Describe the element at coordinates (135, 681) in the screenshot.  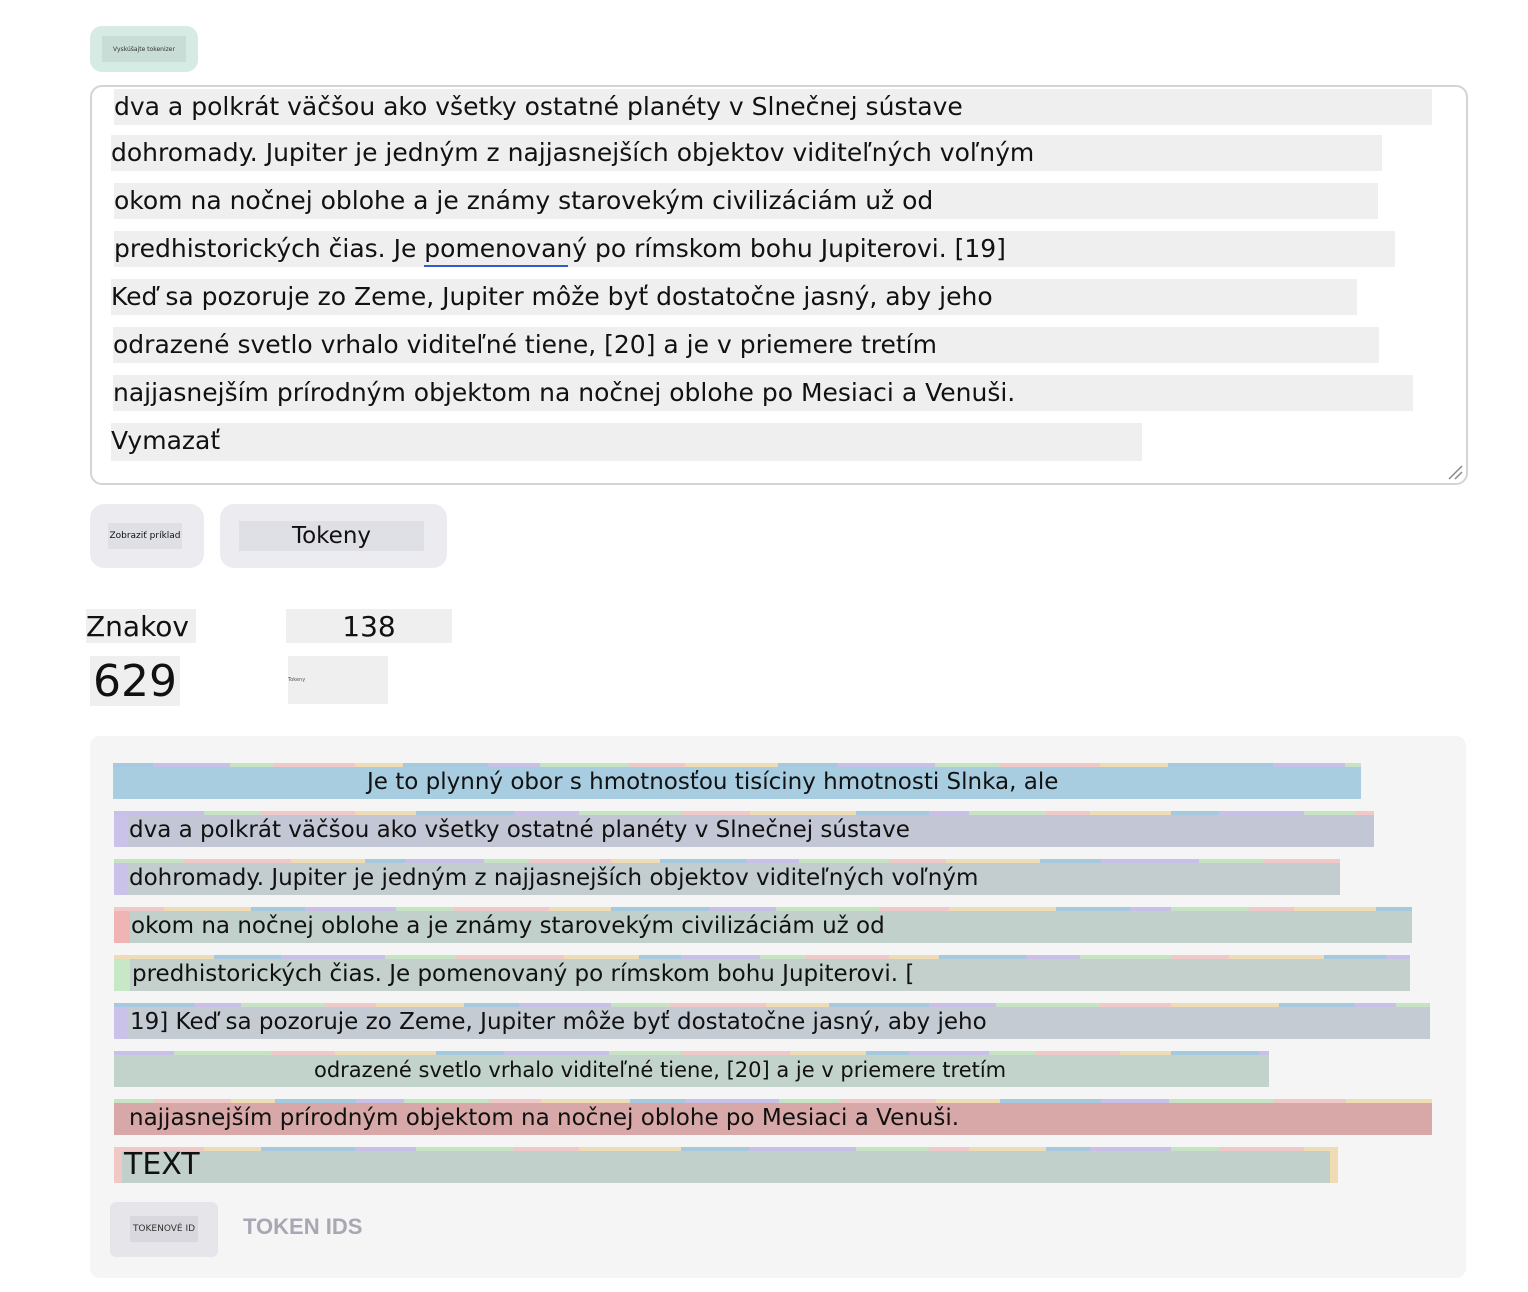
I see `chars-count: 629` at that location.